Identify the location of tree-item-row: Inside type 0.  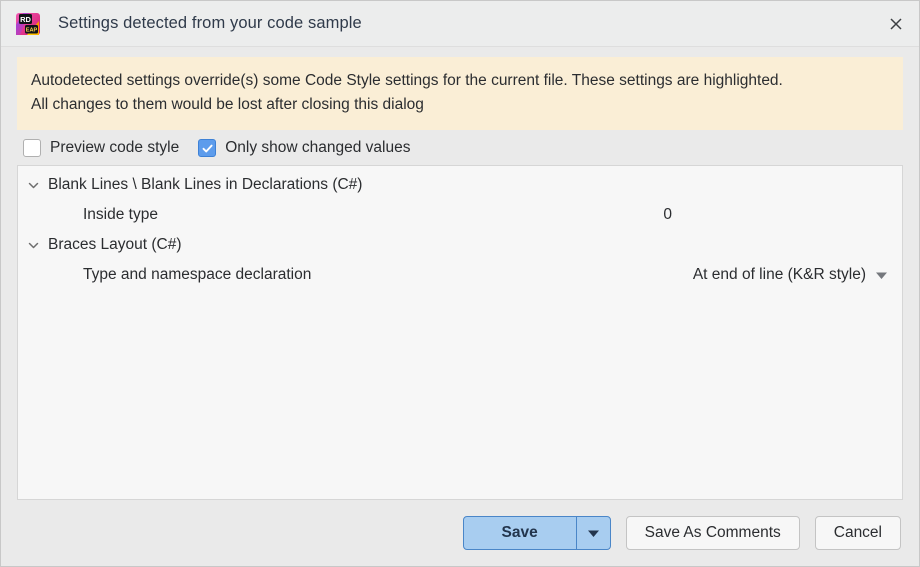
(460, 215).